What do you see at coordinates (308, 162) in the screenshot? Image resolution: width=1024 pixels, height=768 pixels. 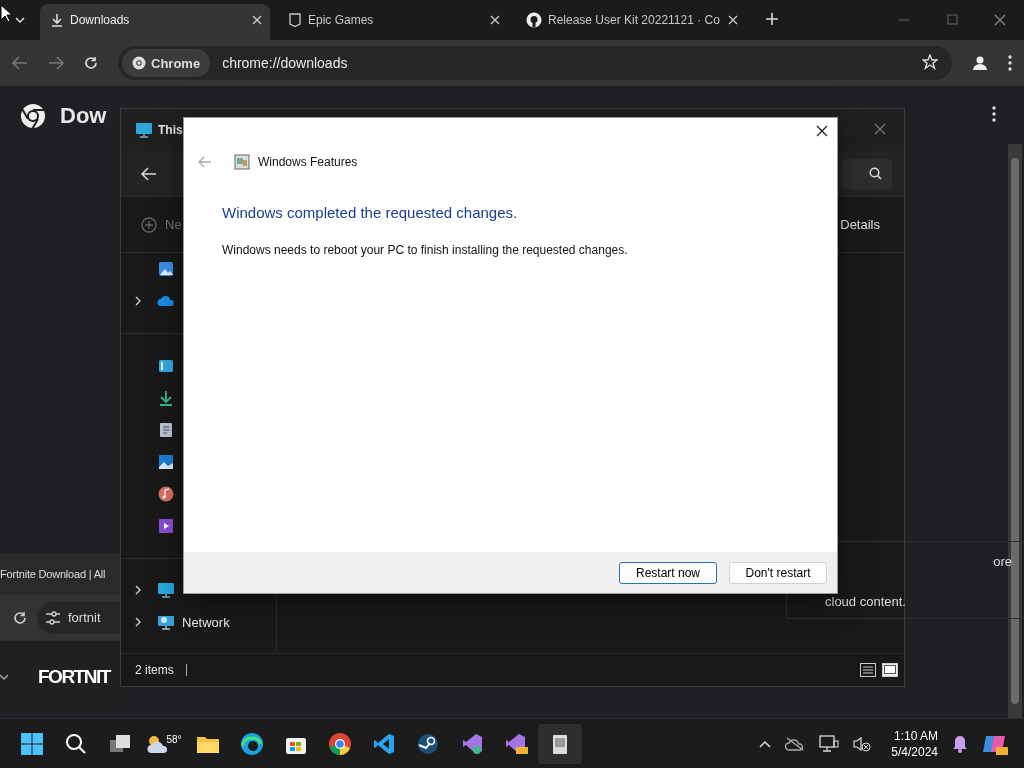 I see `dialog-title: Windows Features` at bounding box center [308, 162].